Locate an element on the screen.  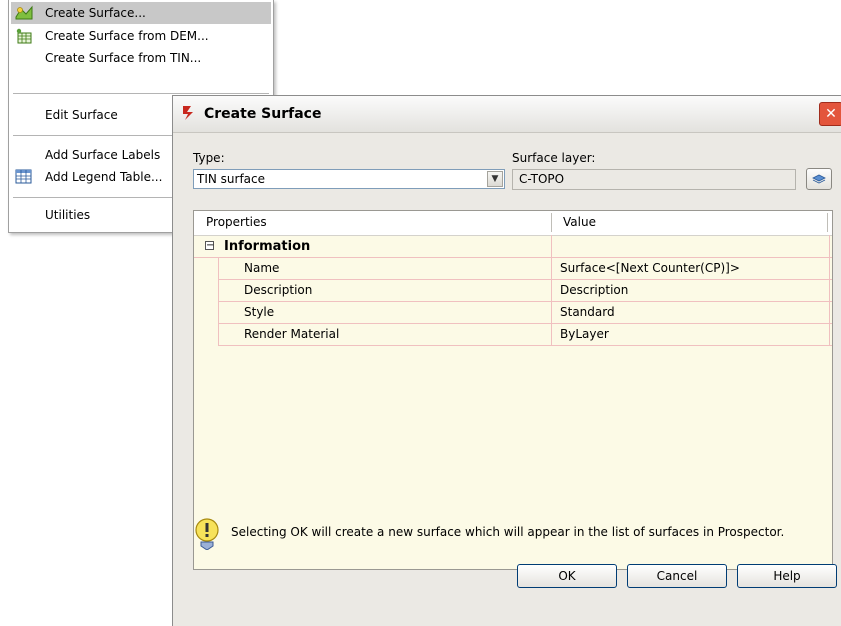
property-name: Style is located at coordinates (259, 312).